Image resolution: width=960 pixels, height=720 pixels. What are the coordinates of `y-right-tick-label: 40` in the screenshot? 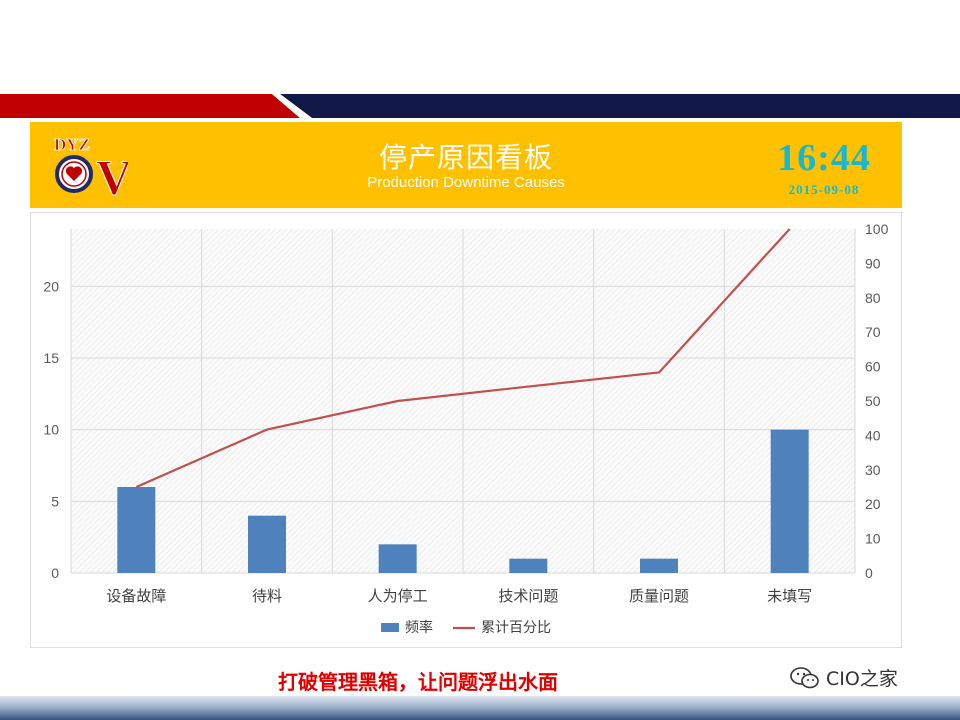 It's located at (873, 435).